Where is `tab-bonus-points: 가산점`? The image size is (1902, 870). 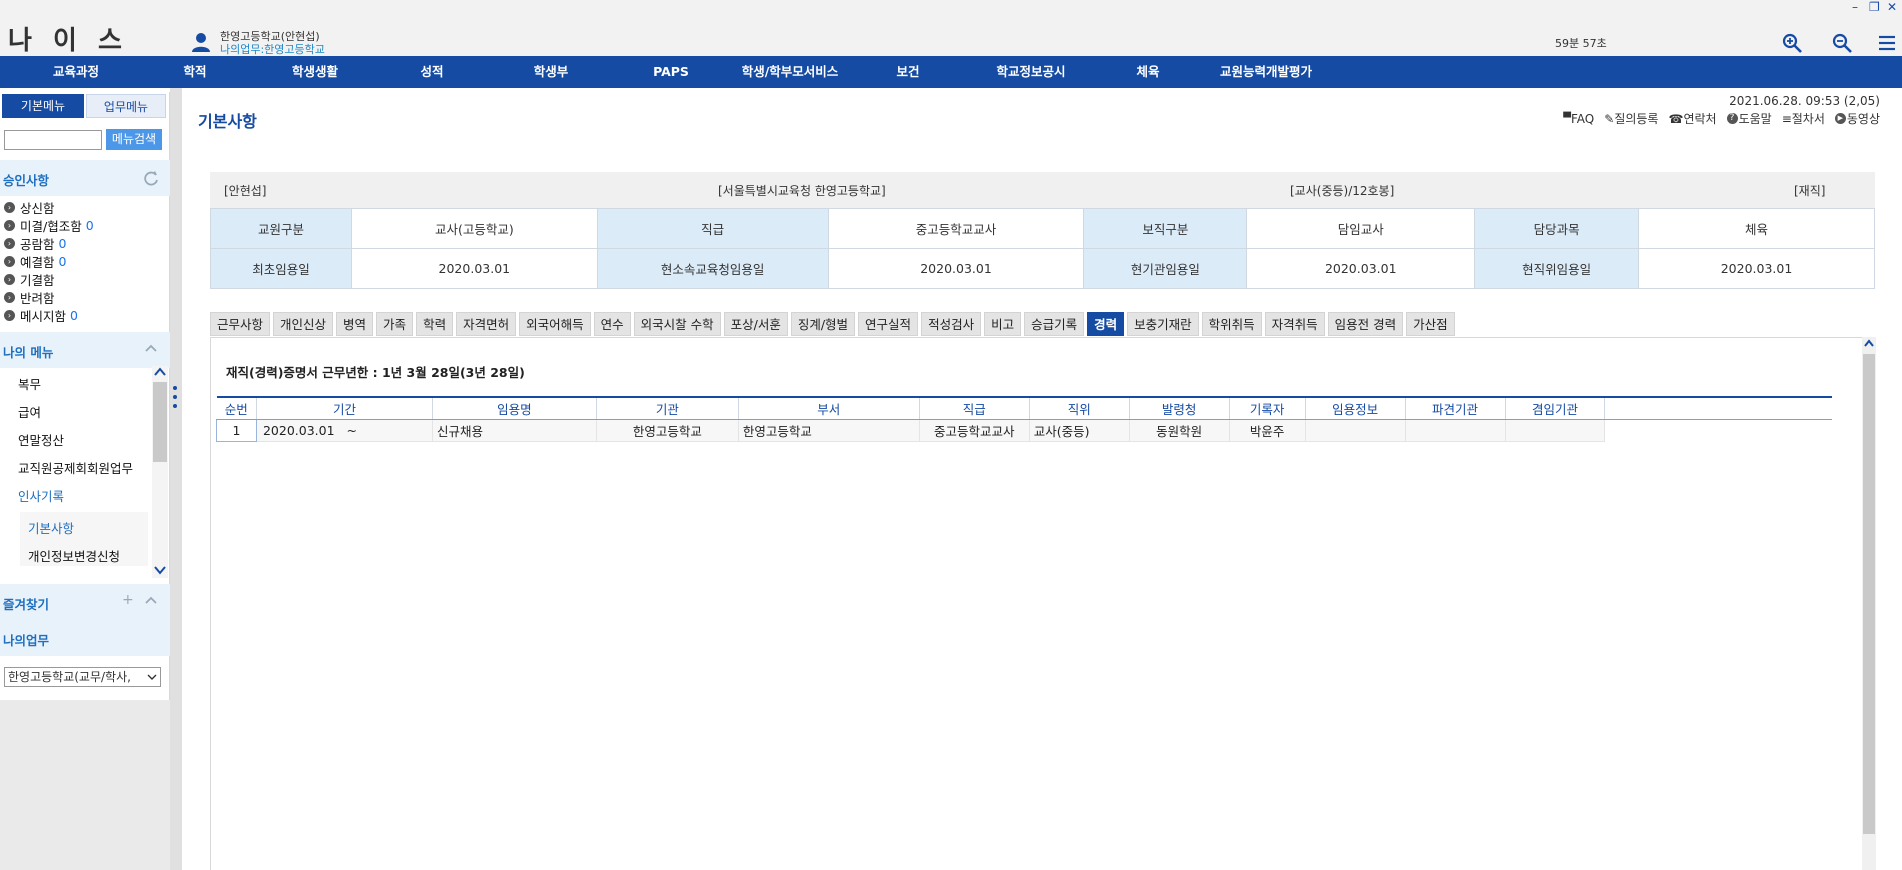 tab-bonus-points: 가산점 is located at coordinates (1430, 324).